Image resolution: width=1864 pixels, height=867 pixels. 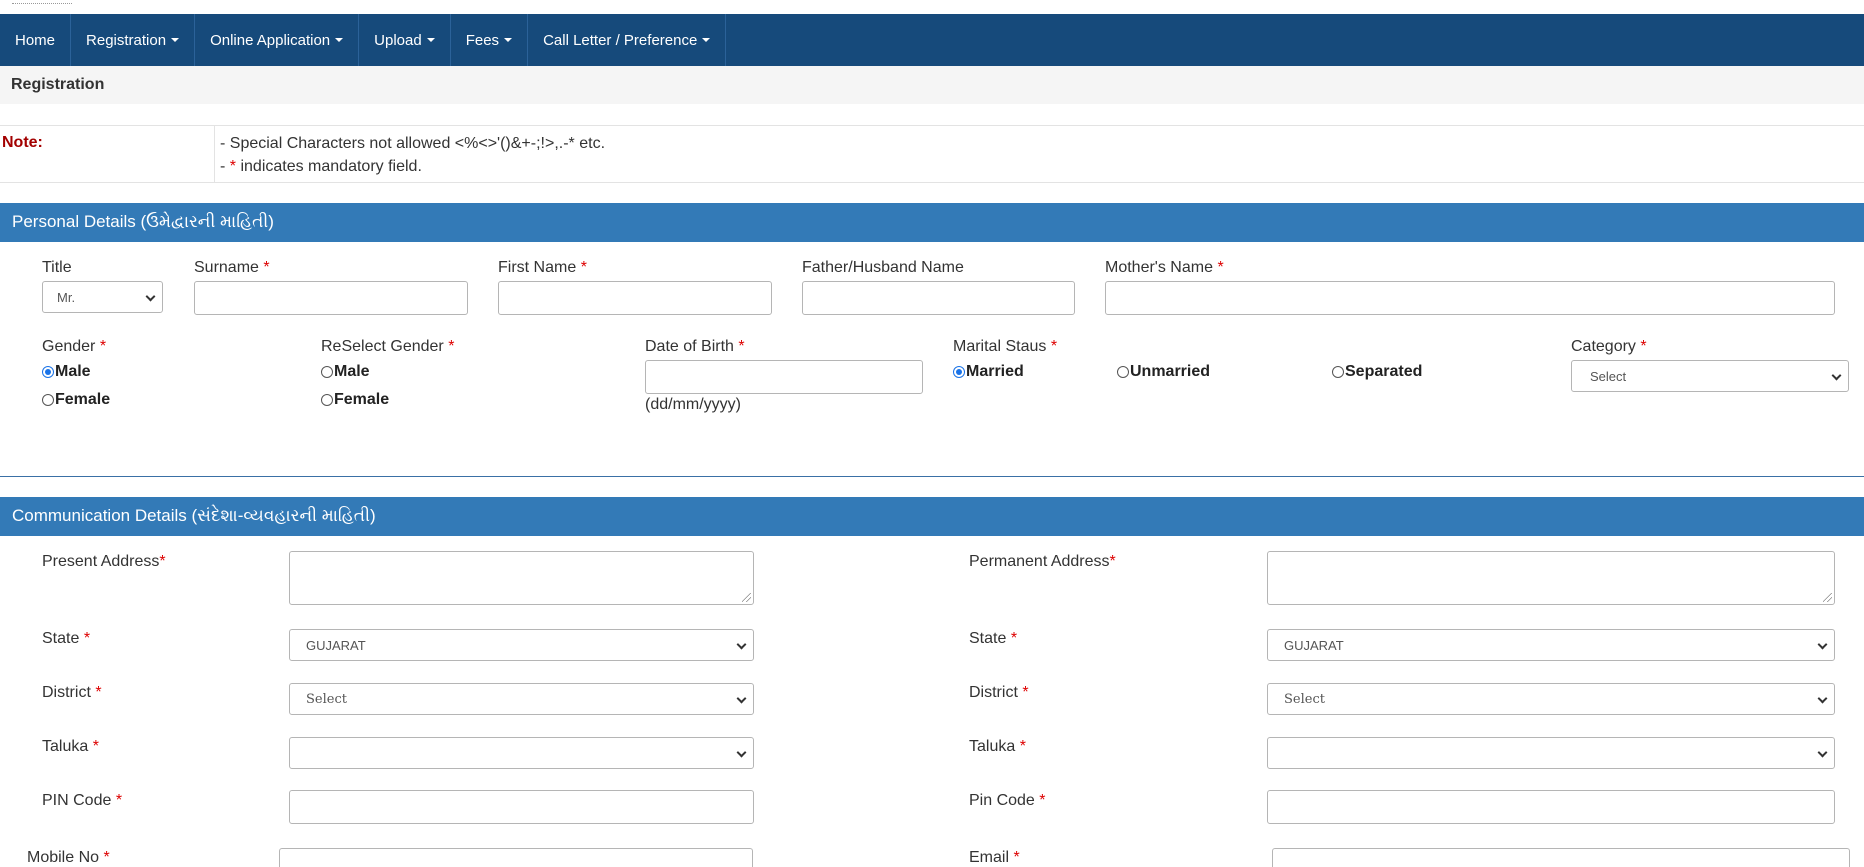 What do you see at coordinates (326, 699) in the screenshot?
I see `district-select-value: Select` at bounding box center [326, 699].